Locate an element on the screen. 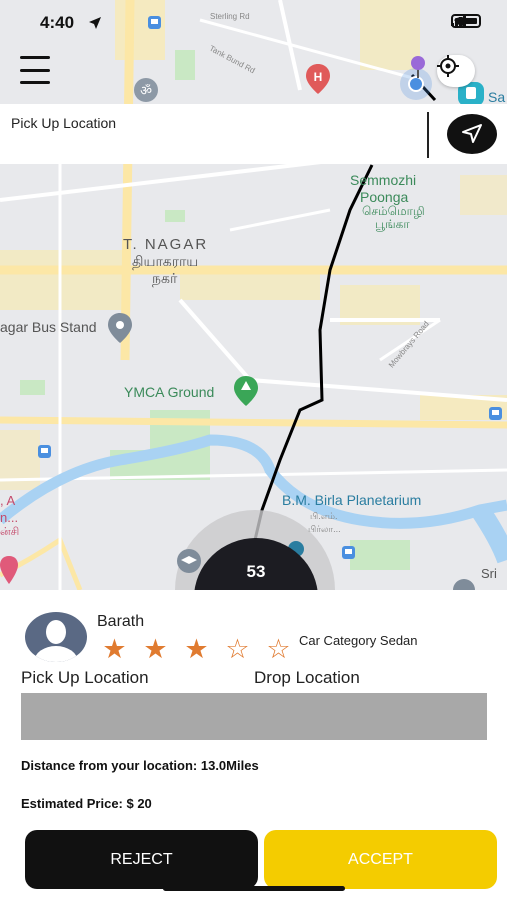 The image size is (507, 900). map-label-bus-stand: agar Bus Stand is located at coordinates (48, 327).